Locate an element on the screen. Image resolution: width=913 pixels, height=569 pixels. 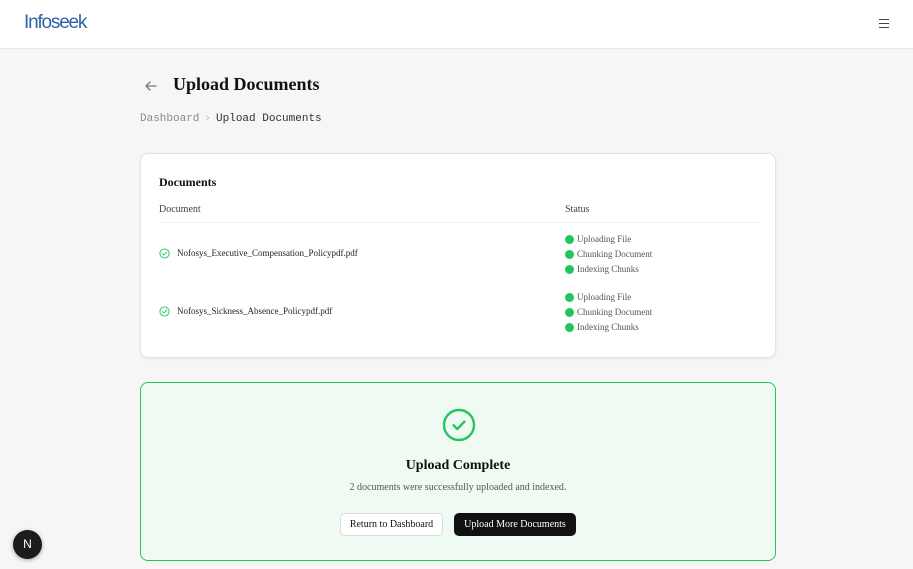
upload-more-documents-button: Upload More Documents is located at coordinates (515, 524).